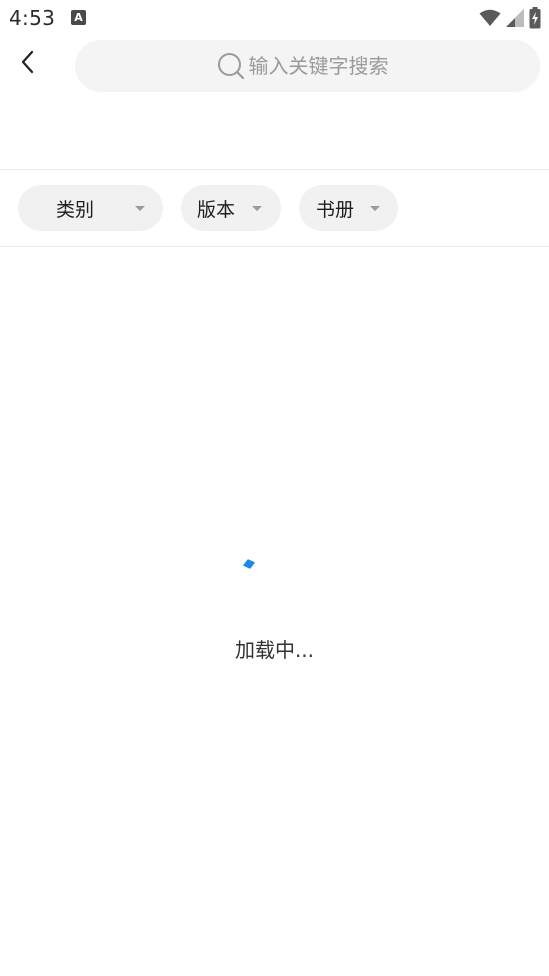 The width and height of the screenshot is (549, 976). I want to click on filter-bar: 类别 版本 书册, so click(274, 208).